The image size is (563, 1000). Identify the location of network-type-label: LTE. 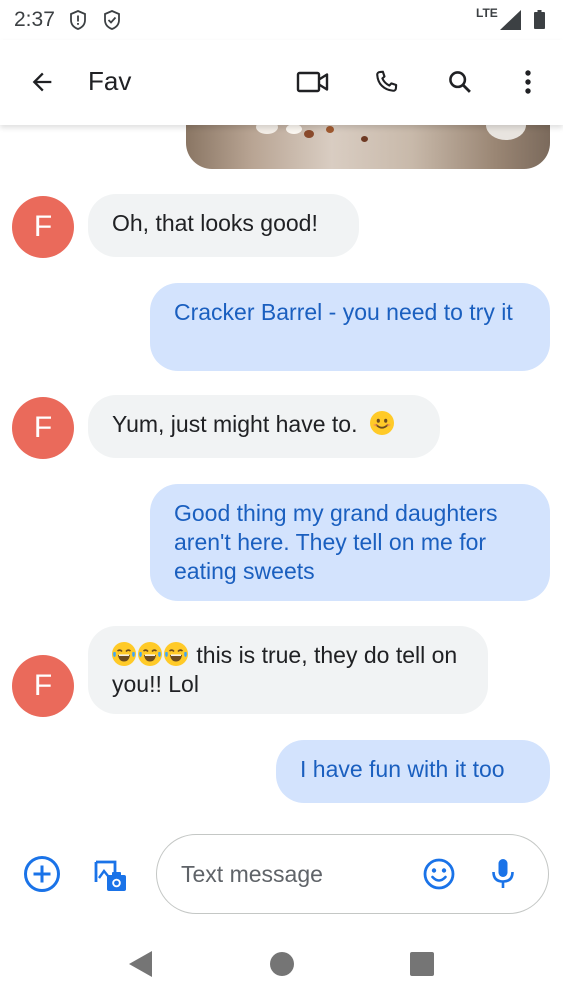
(487, 13).